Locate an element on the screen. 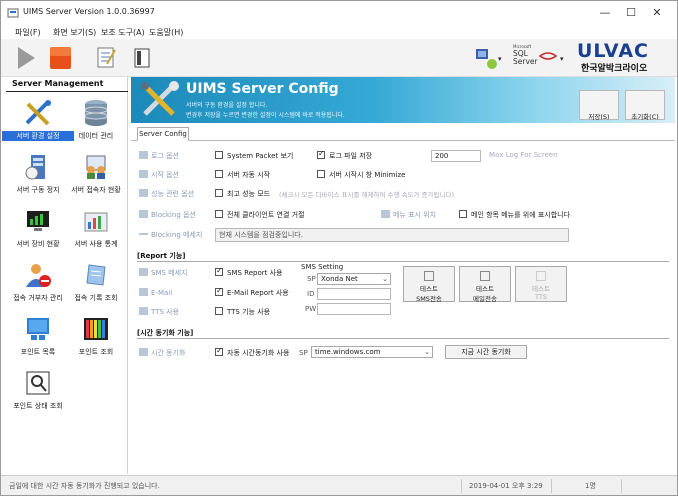 The width and height of the screenshot is (678, 496). menu-top-label: 메인 항목 메뉴를 위에 표시합니다 is located at coordinates (521, 215).